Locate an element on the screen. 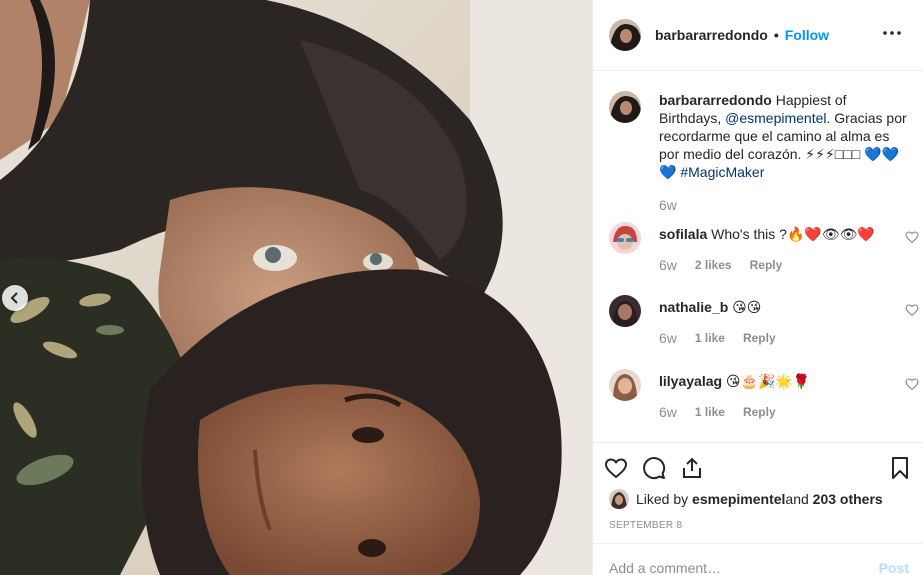  carousel-prev-button is located at coordinates (15, 298).